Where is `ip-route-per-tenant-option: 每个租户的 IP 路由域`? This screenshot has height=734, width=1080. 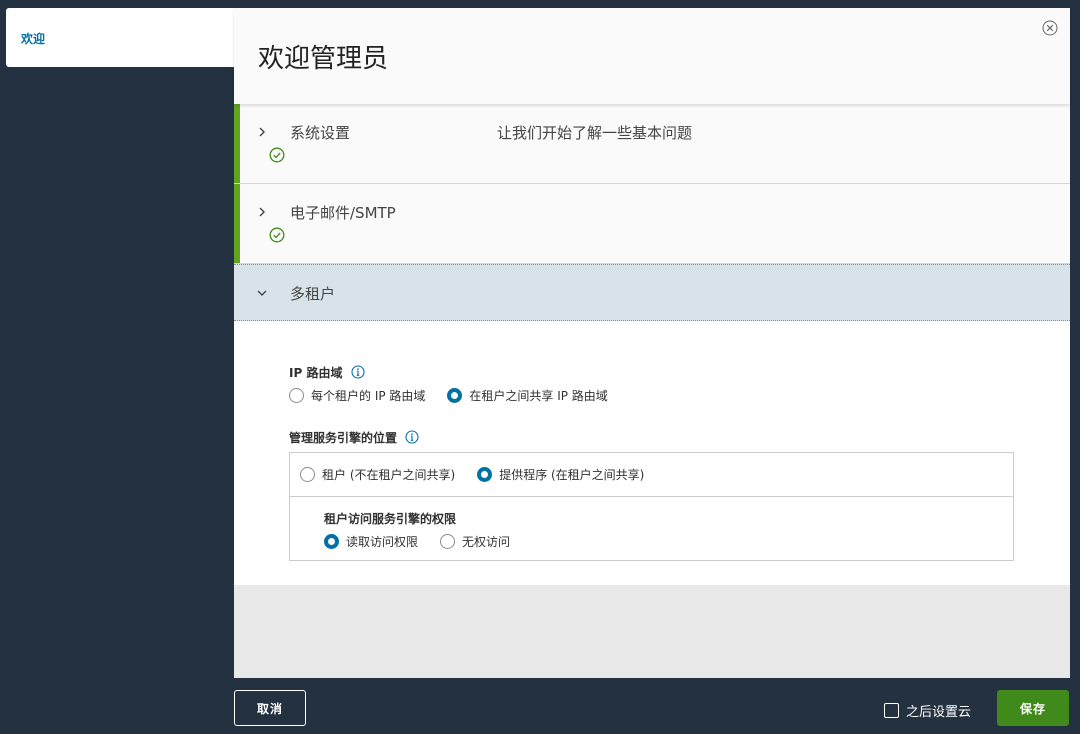
ip-route-per-tenant-option: 每个租户的 IP 路由域 is located at coordinates (357, 395).